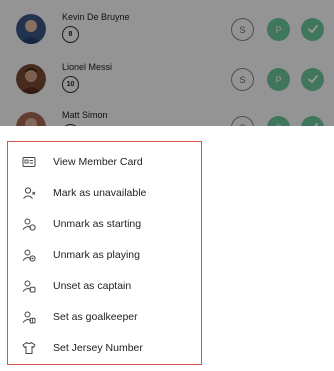  I want to click on menu-item-unmark-starting: Unmark as starting, so click(104, 223).